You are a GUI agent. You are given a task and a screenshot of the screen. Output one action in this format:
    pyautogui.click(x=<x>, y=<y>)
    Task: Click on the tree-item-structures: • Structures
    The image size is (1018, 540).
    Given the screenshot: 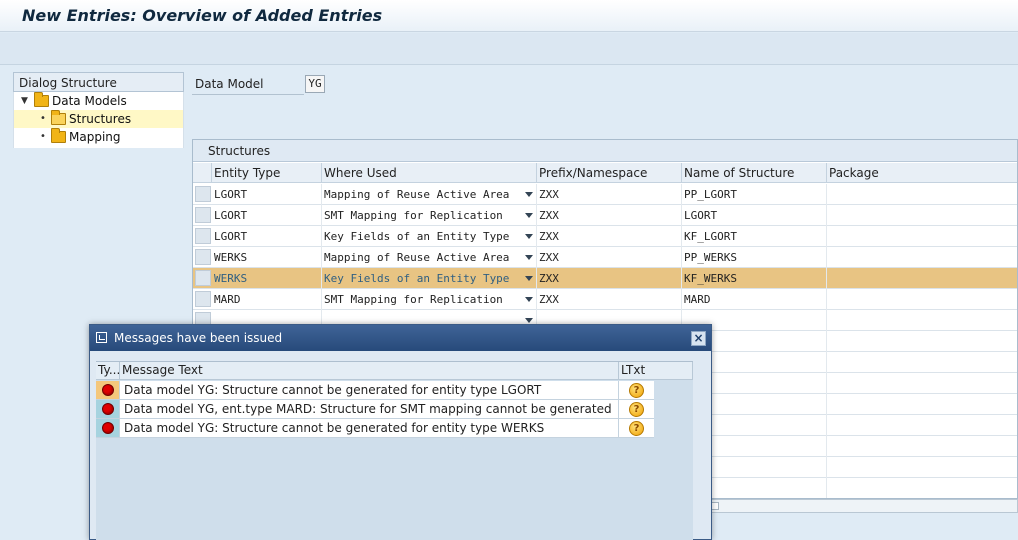 What is the action you would take?
    pyautogui.click(x=98, y=119)
    